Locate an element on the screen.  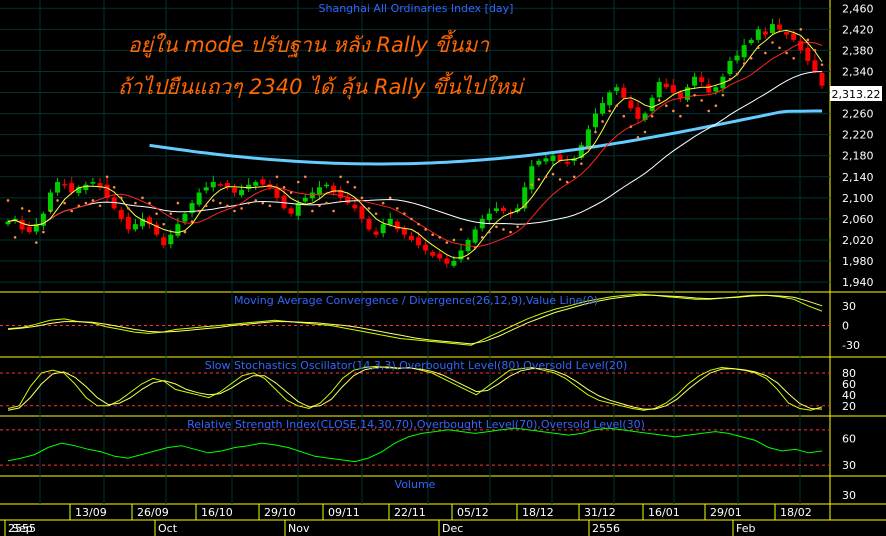
stochastics-panel is located at coordinates (415, 388).